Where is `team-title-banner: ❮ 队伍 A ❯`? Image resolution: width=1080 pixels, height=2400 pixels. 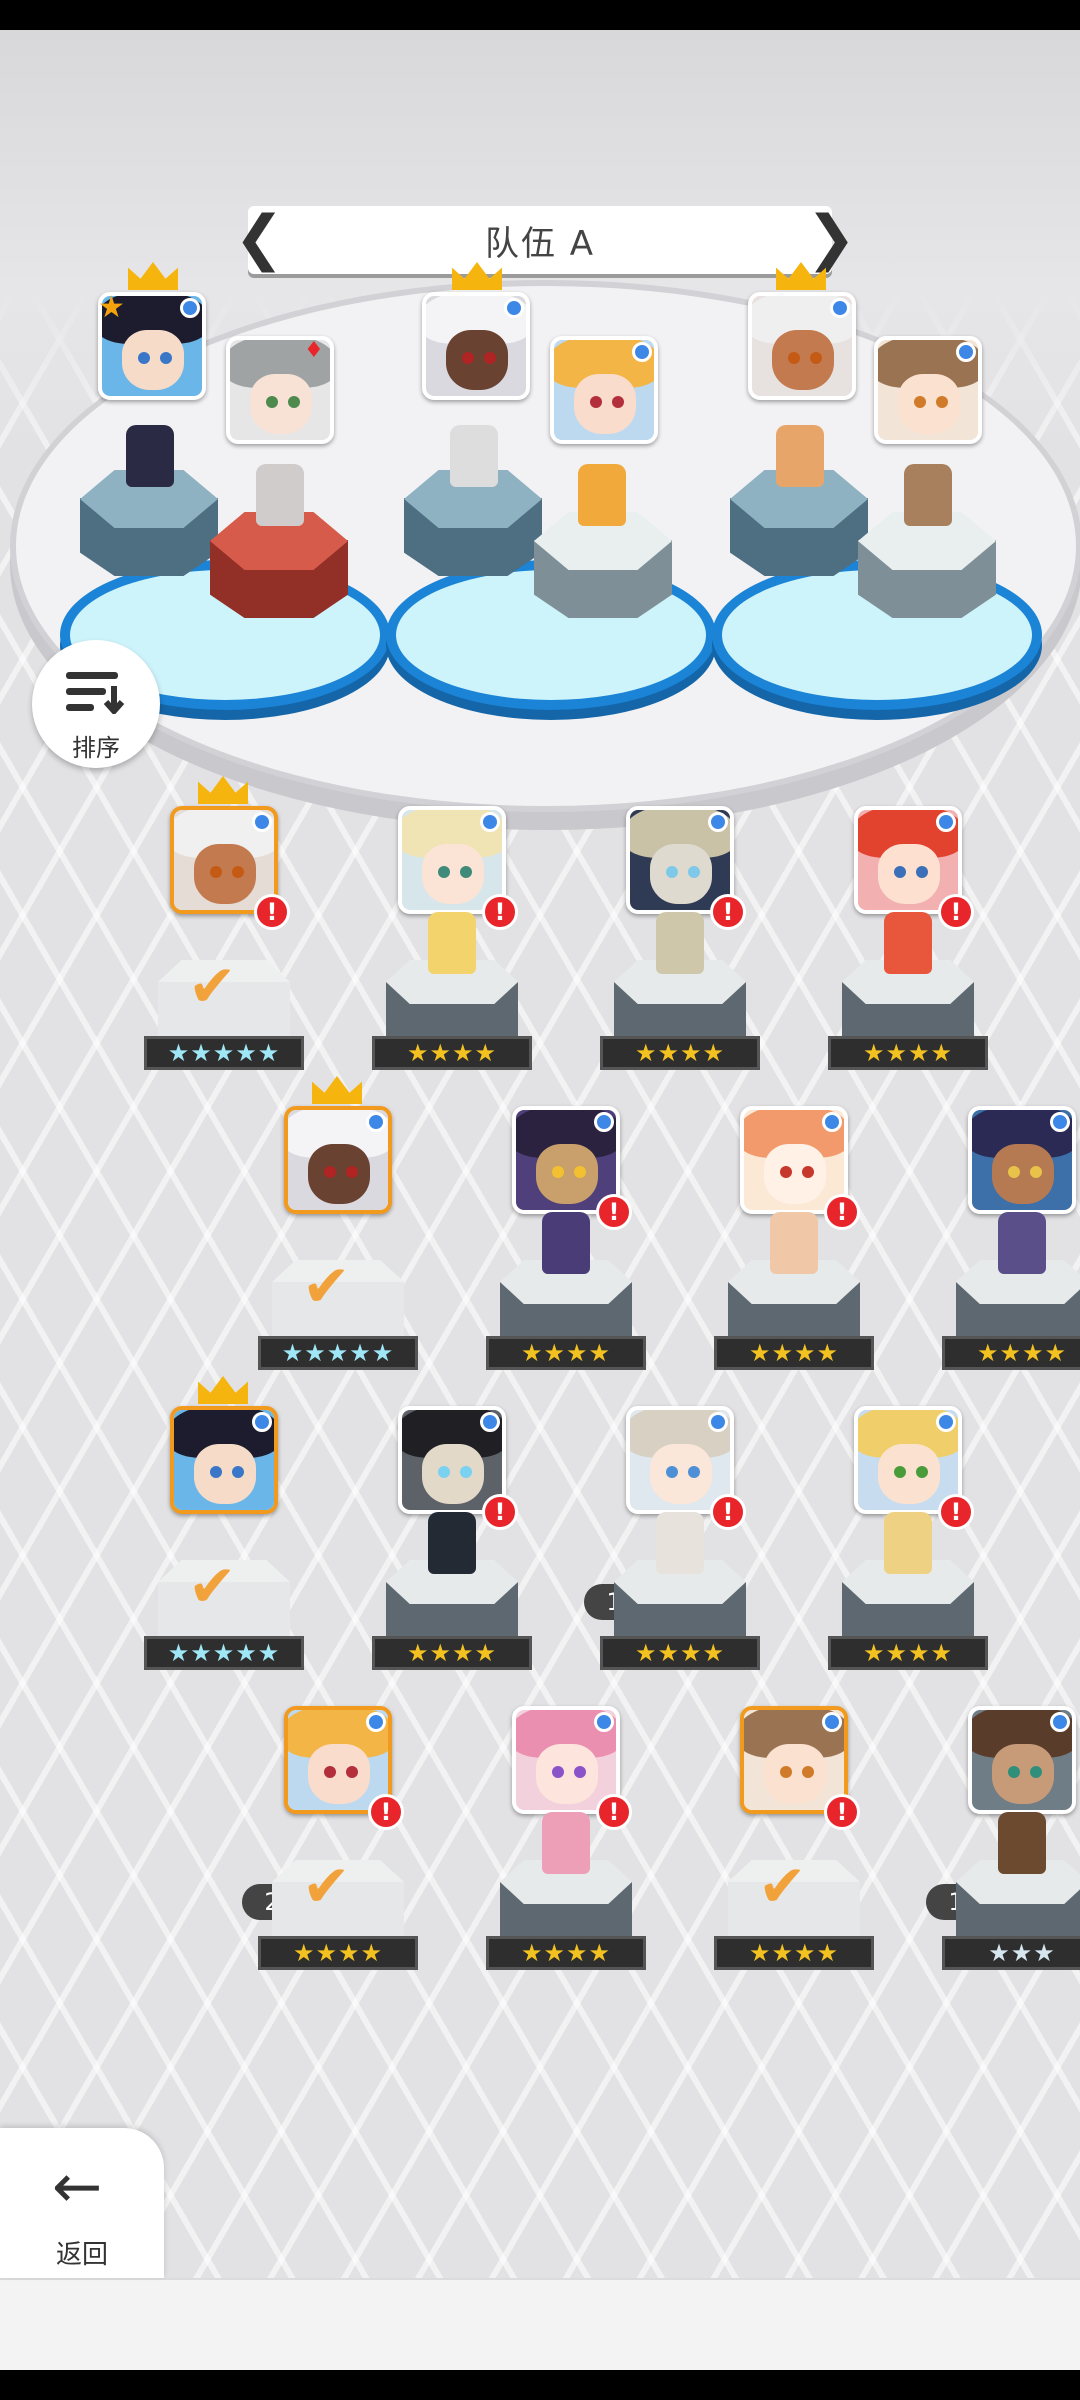 team-title-banner: ❮ 队伍 A ❯ is located at coordinates (545, 240).